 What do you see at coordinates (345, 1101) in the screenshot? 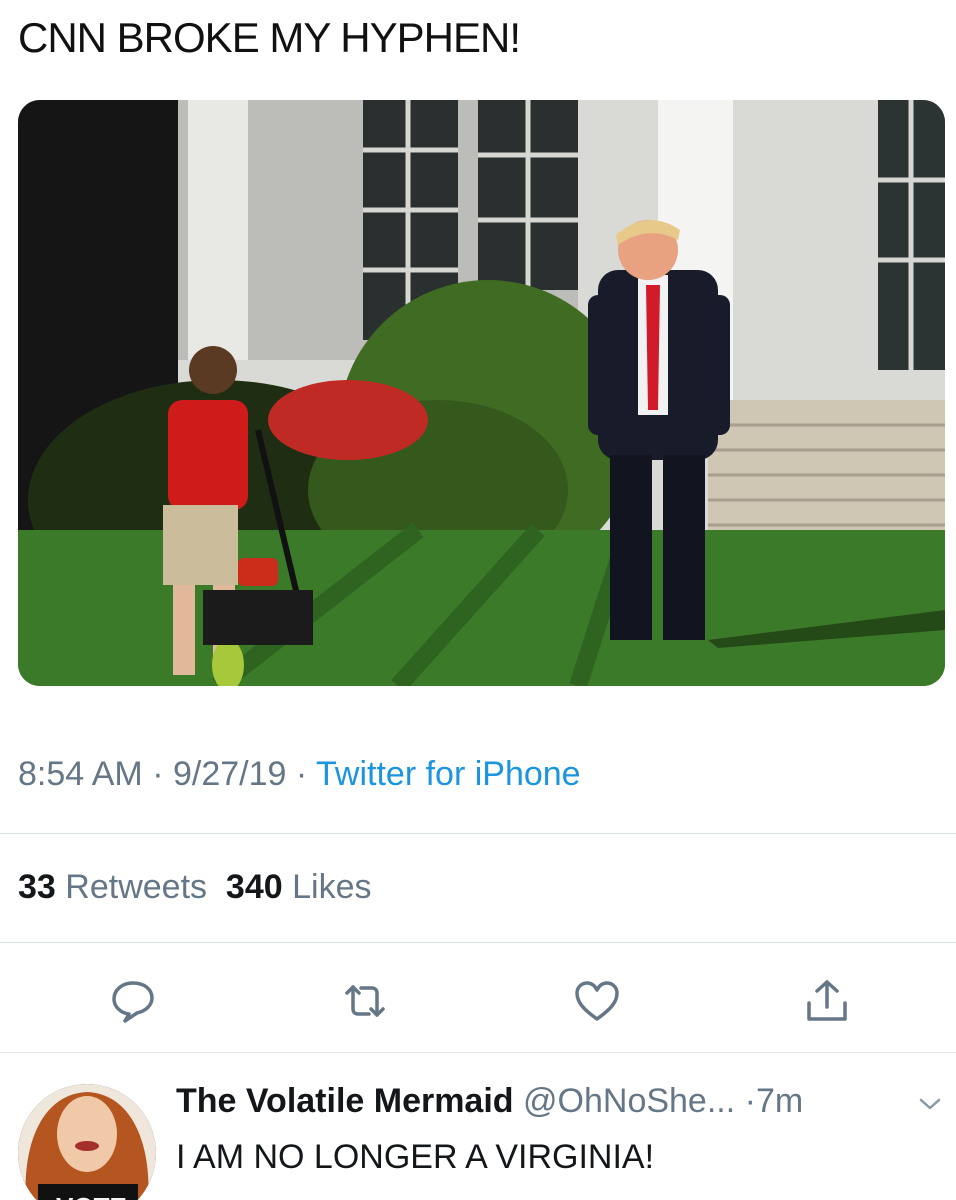
I see `reply-display-name: The Volatile Mermaid` at bounding box center [345, 1101].